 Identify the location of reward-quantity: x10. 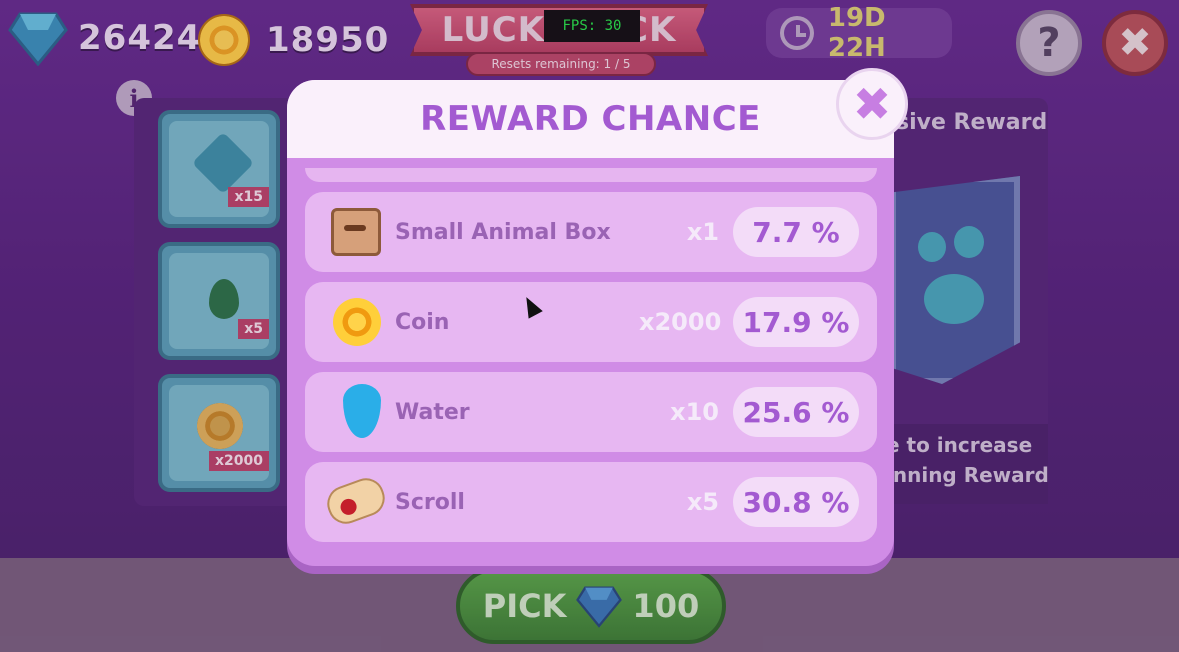
(694, 412).